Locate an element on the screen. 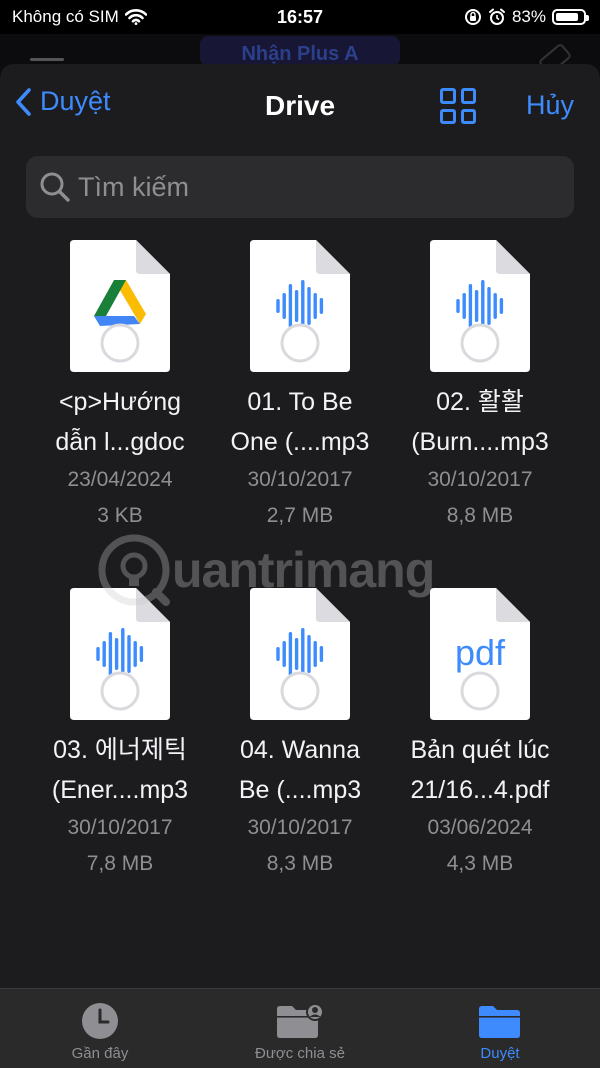 The image size is (600, 1068). chevron-left-icon is located at coordinates (23, 101).